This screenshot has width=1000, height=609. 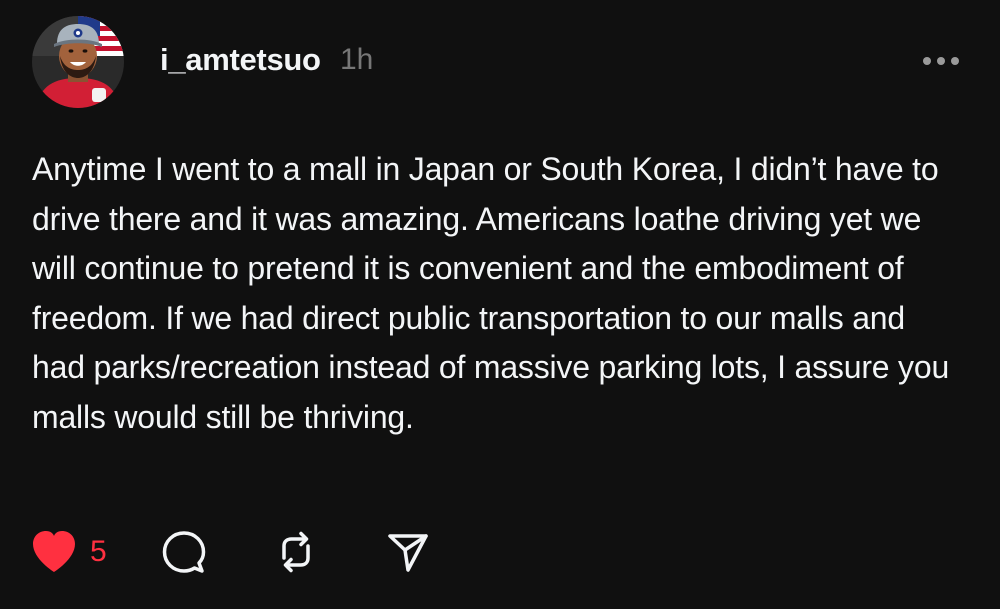 What do you see at coordinates (240, 60) in the screenshot?
I see `author-username: i_amtetsuo` at bounding box center [240, 60].